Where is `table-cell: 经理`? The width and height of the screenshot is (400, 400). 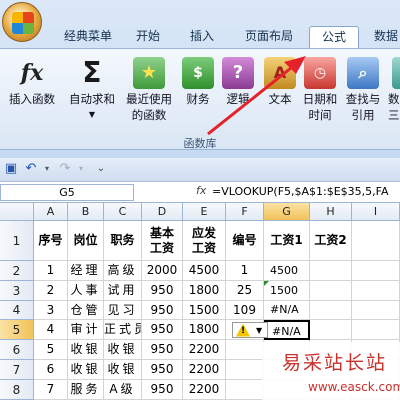 table-cell: 经理 is located at coordinates (86, 271).